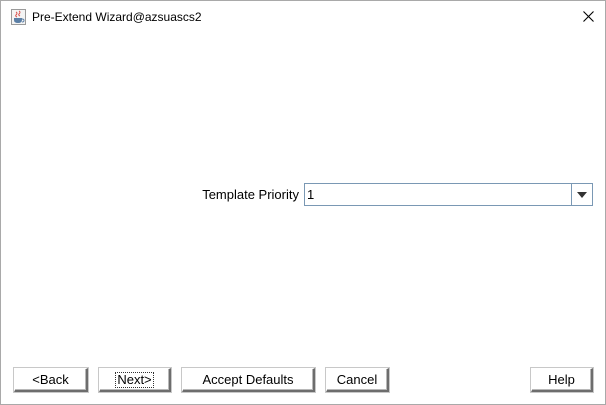  I want to click on java-cup-icon, so click(18, 17).